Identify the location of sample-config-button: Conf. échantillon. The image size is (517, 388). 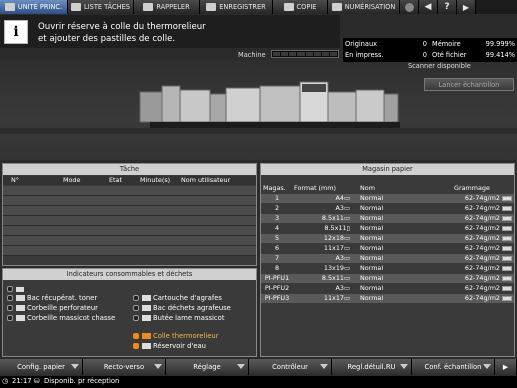
(453, 367).